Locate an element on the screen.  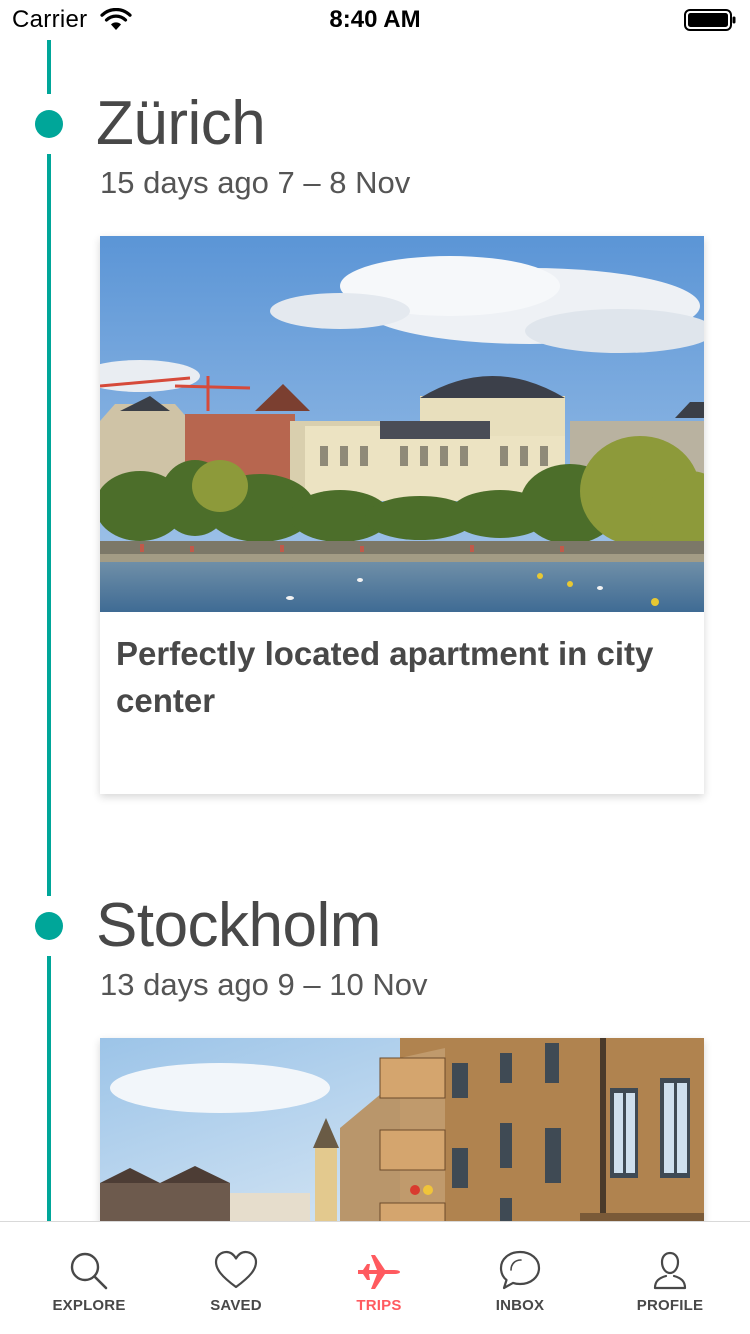
tab-label: SAVED is located at coordinates (236, 1305).